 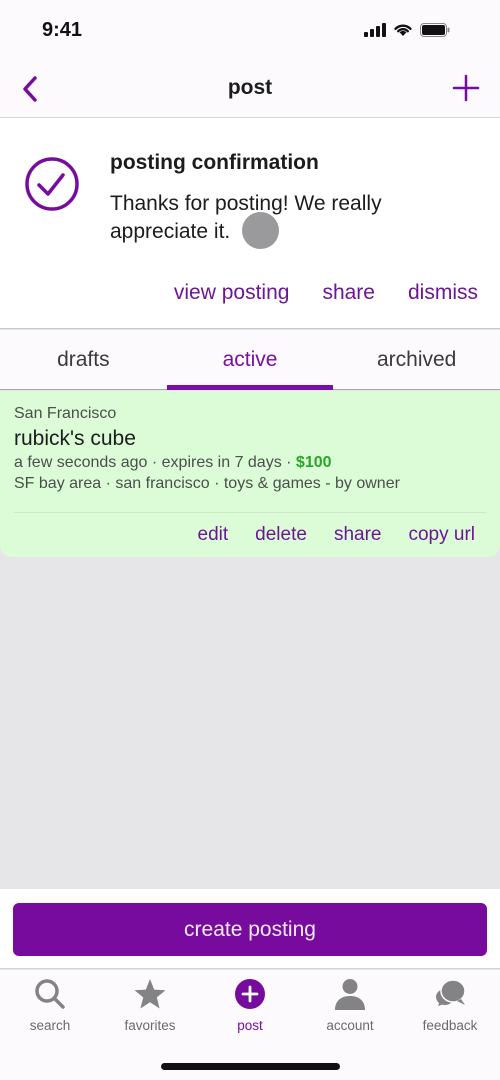 I want to click on tab-bar-label: search, so click(x=50, y=1025).